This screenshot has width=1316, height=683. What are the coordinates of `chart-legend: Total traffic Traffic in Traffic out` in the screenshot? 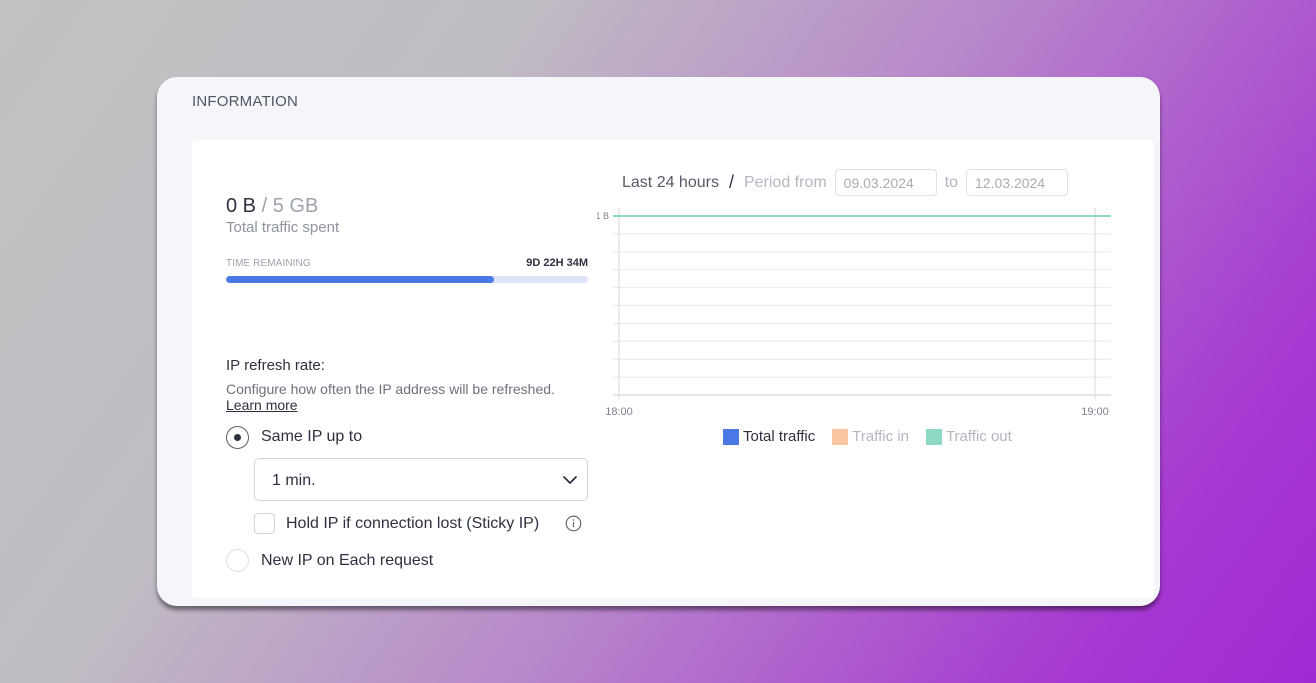 It's located at (876, 436).